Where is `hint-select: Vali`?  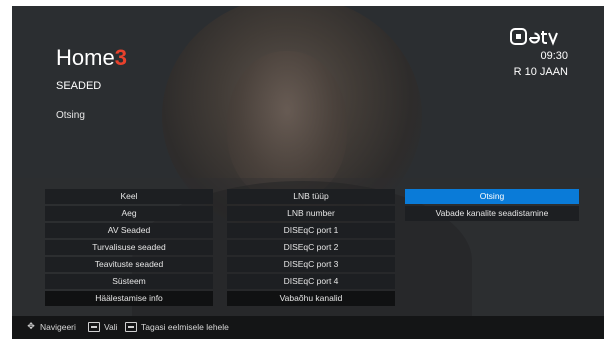
hint-select: Vali is located at coordinates (111, 327).